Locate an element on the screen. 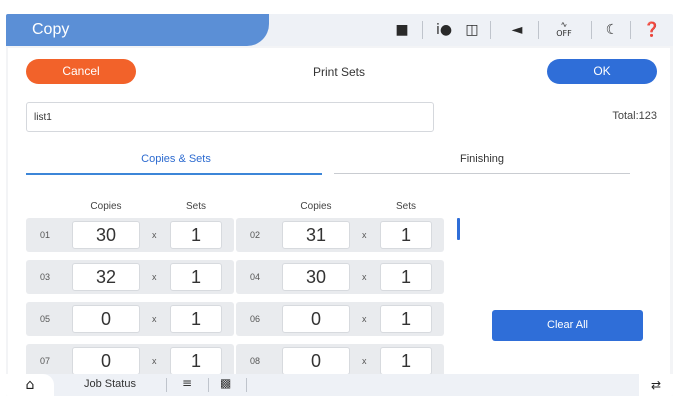  home-icon: ⌂ is located at coordinates (30, 385).